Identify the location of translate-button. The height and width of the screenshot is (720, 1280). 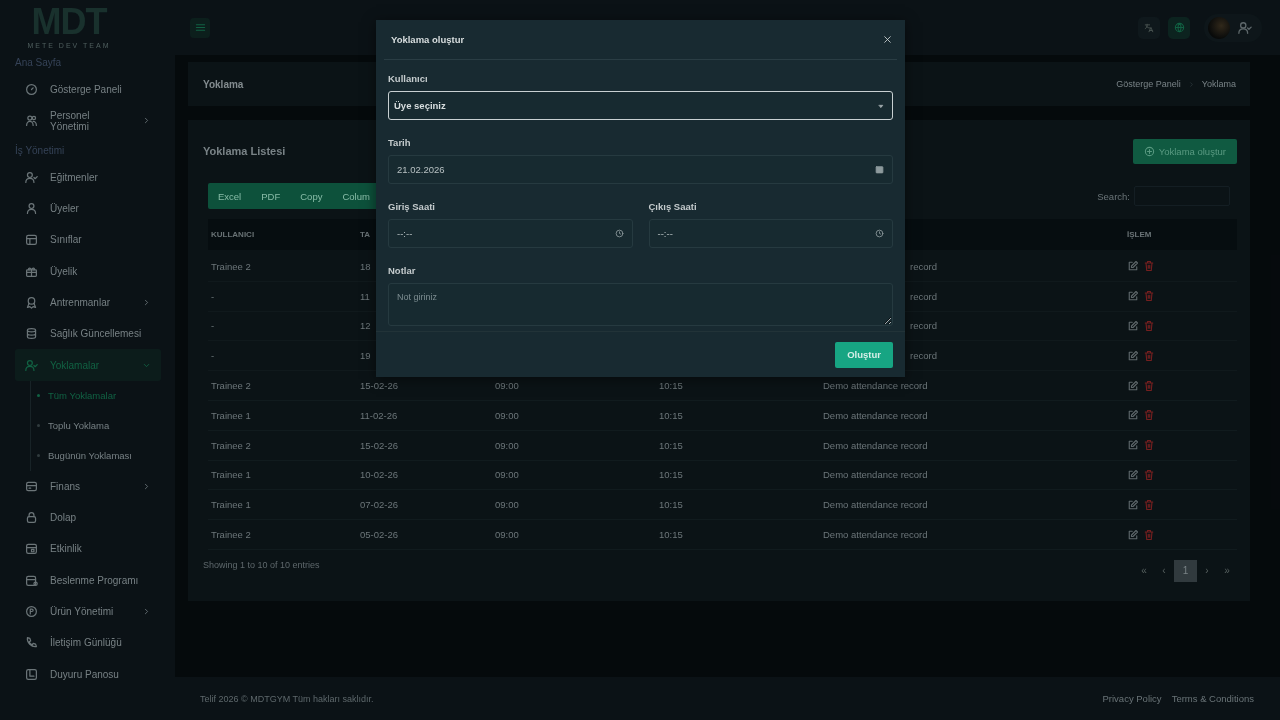
(1149, 27).